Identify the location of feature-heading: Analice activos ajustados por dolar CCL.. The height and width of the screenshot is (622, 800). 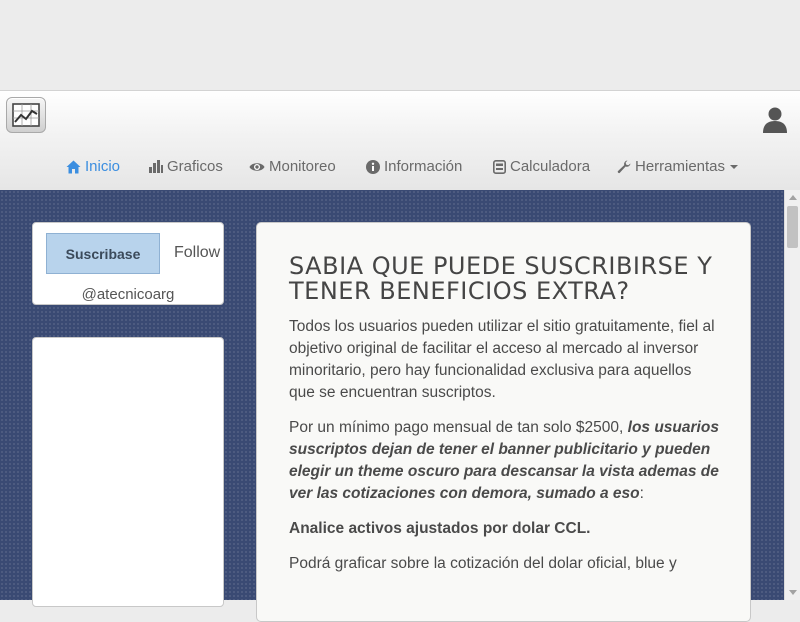
(504, 529).